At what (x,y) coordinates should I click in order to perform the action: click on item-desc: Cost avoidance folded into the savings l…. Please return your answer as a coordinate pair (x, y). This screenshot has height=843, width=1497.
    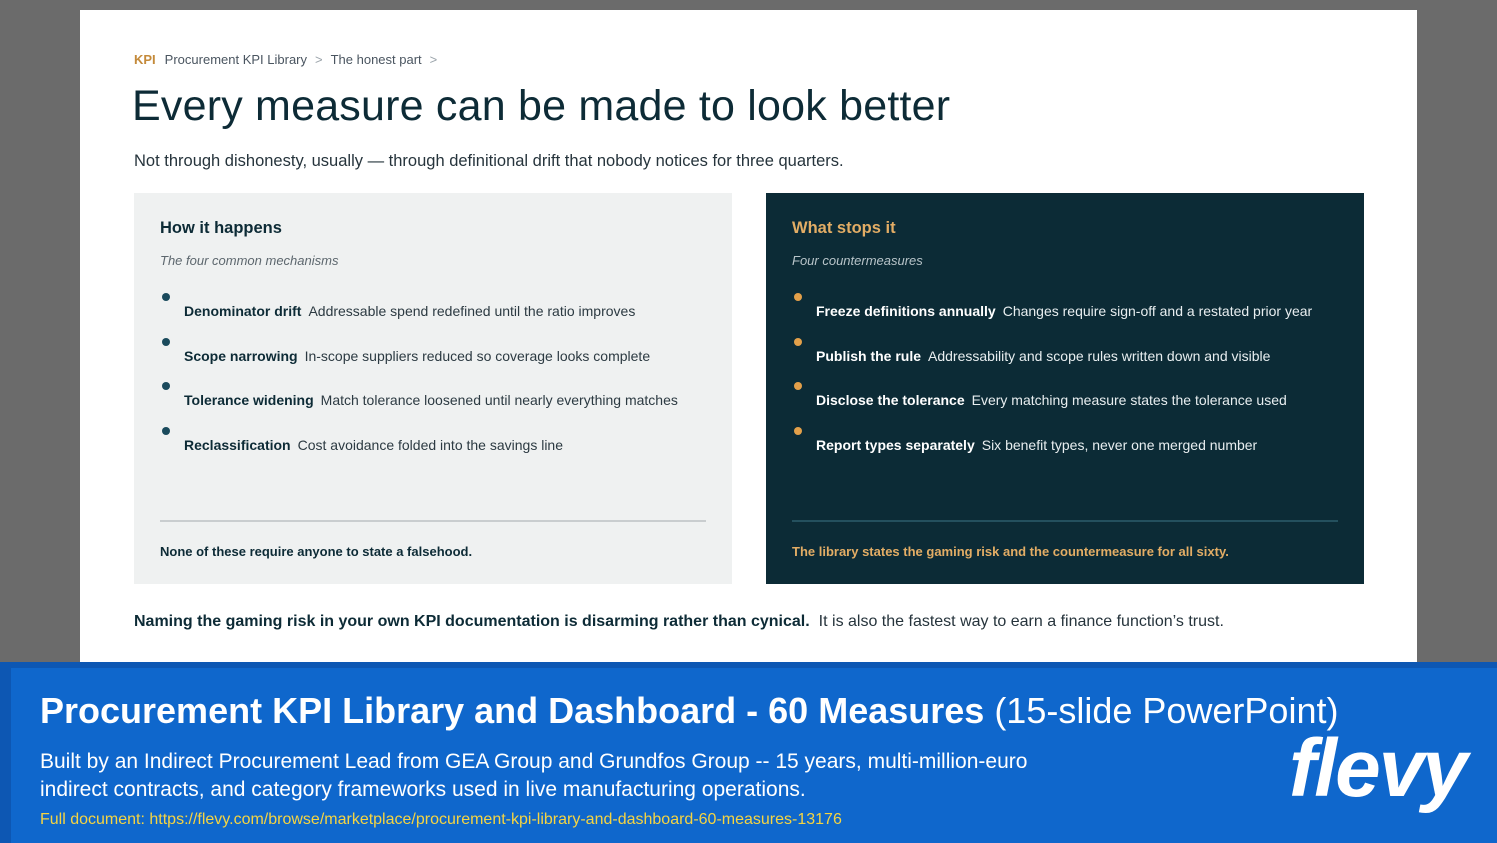
    Looking at the image, I should click on (430, 444).